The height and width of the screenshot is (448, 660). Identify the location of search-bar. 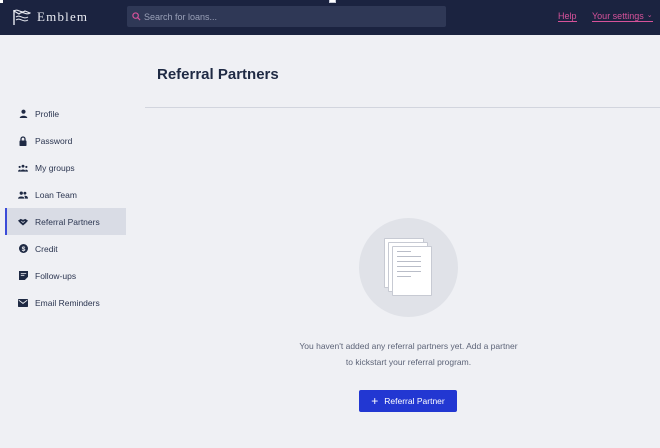
(286, 16).